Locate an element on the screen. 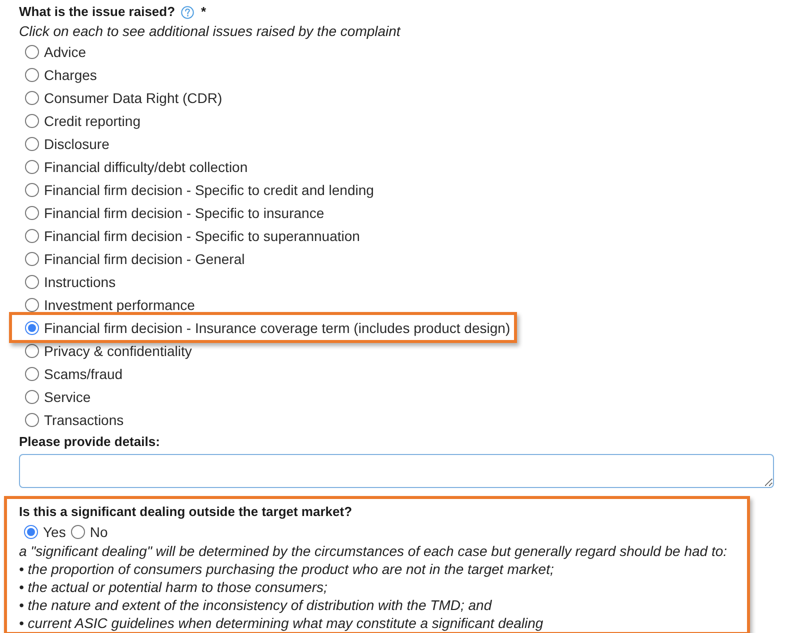  option-label: Investment performance is located at coordinates (119, 305).